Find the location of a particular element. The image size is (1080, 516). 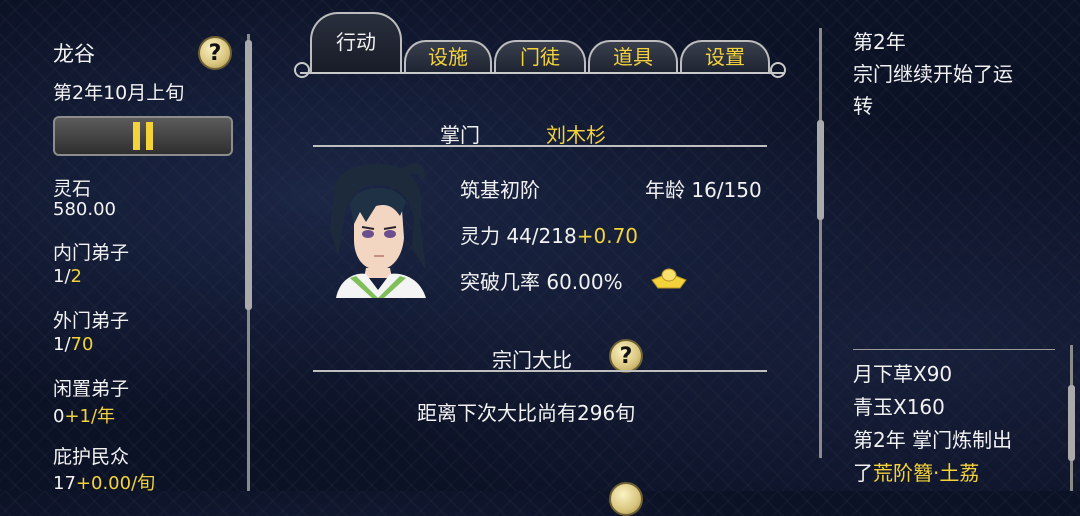

stat-value-sheltered-people: 17+0.00/旬 is located at coordinates (104, 483).